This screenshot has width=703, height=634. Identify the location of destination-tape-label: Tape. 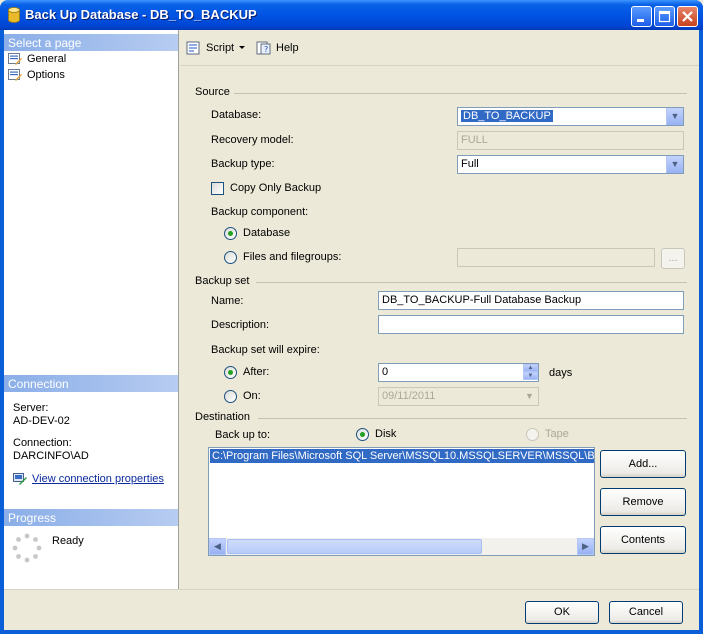
(557, 434).